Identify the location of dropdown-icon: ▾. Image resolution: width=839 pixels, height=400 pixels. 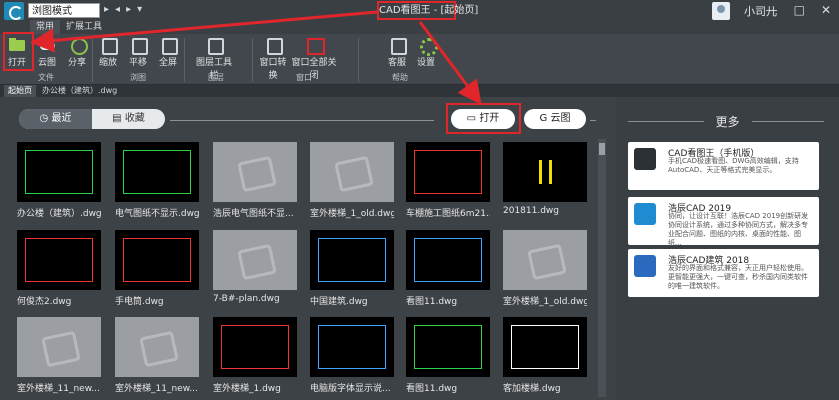
(139, 9).